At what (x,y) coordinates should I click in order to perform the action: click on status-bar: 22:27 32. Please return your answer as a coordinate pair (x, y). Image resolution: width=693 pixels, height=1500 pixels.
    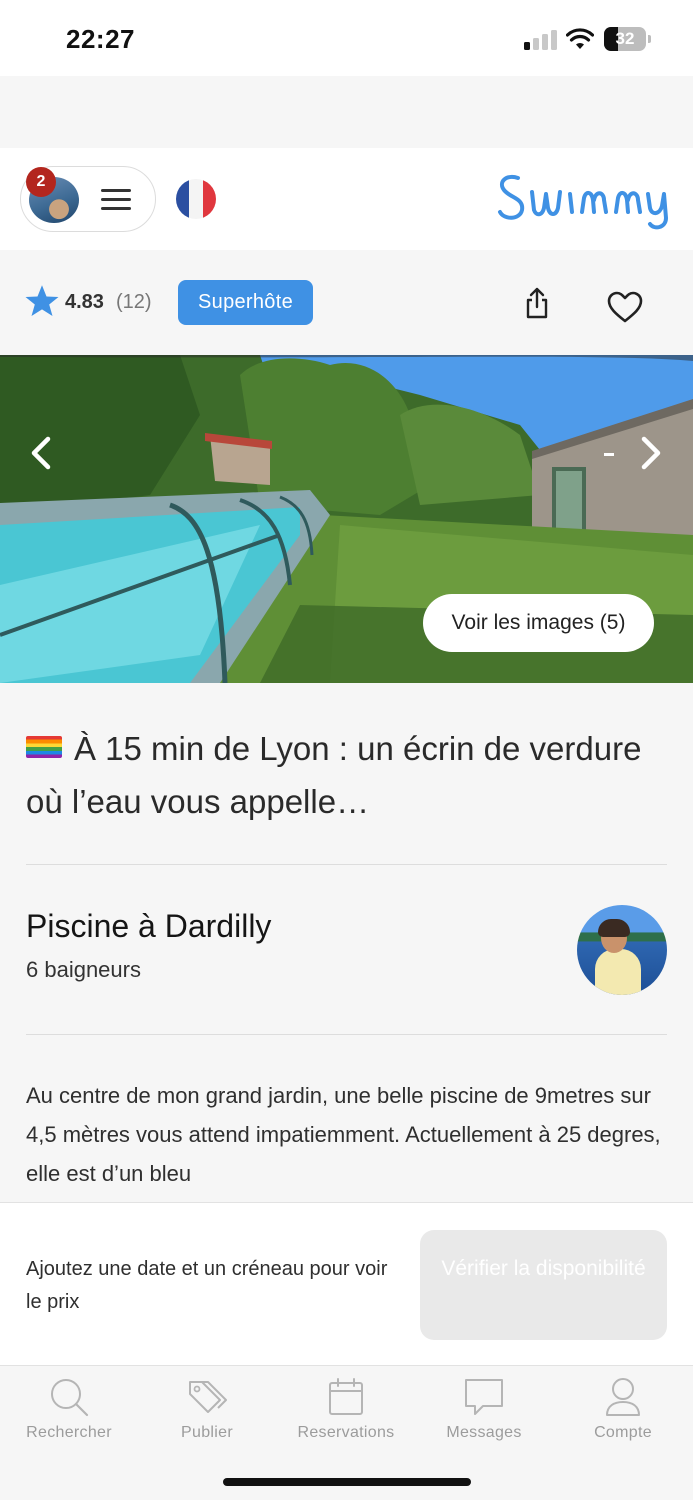
    Looking at the image, I should click on (346, 38).